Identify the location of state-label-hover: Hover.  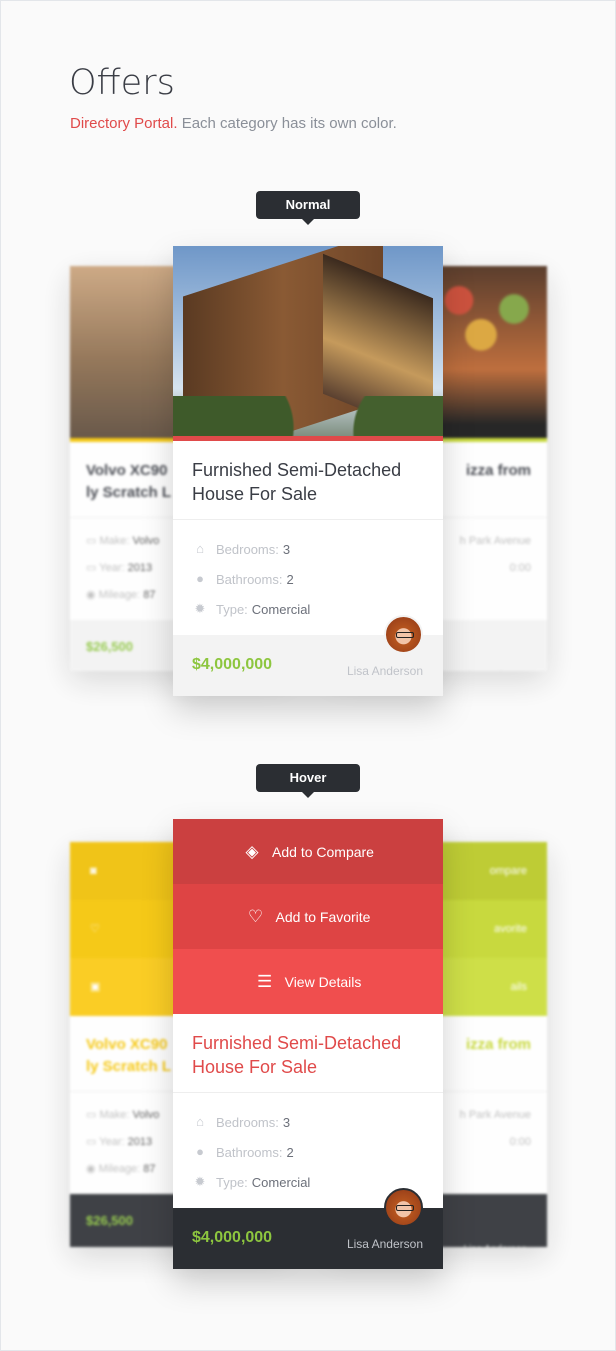
(308, 781).